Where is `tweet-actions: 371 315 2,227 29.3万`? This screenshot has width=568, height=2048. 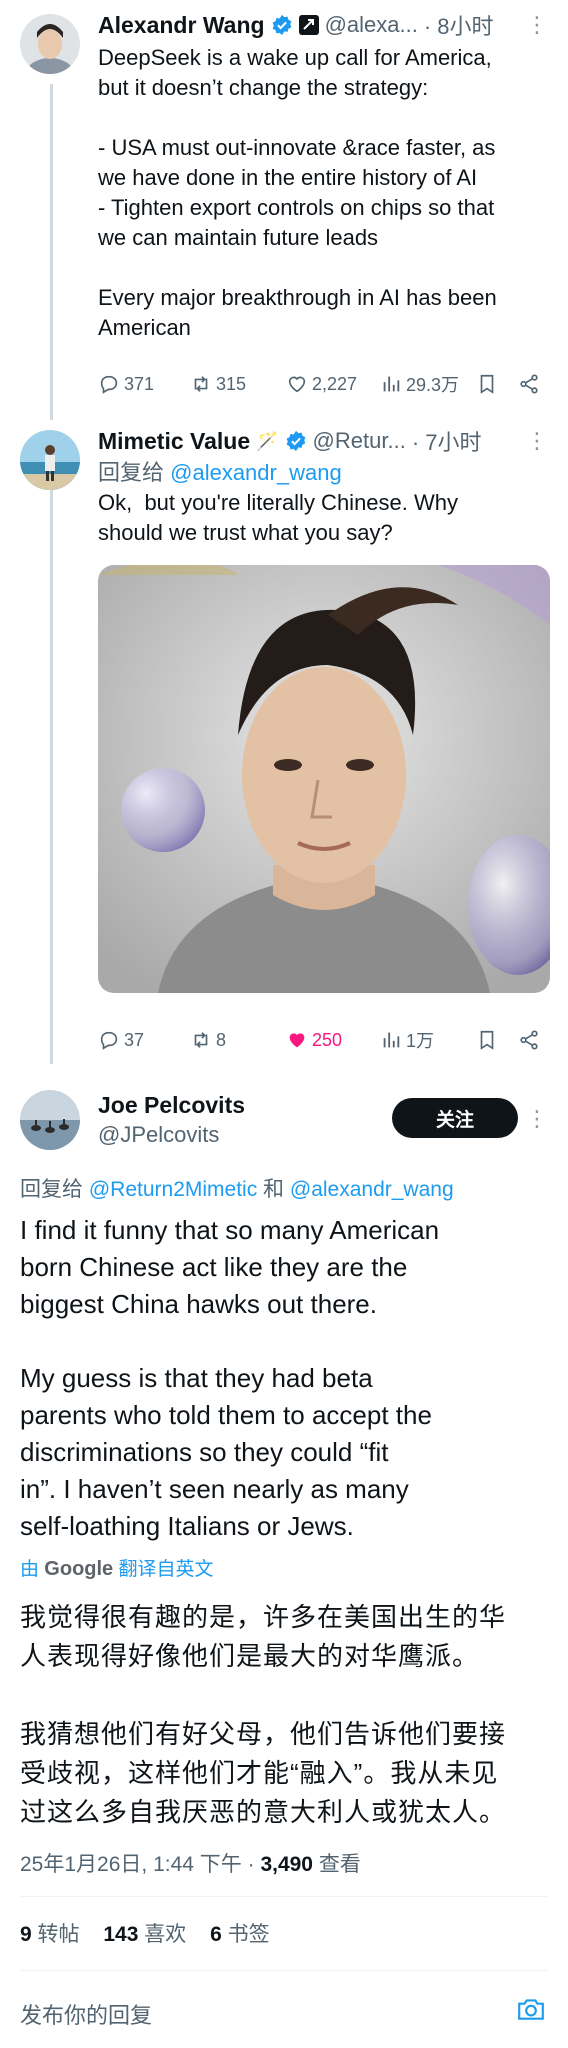 tweet-actions: 371 315 2,227 29.3万 is located at coordinates (320, 384).